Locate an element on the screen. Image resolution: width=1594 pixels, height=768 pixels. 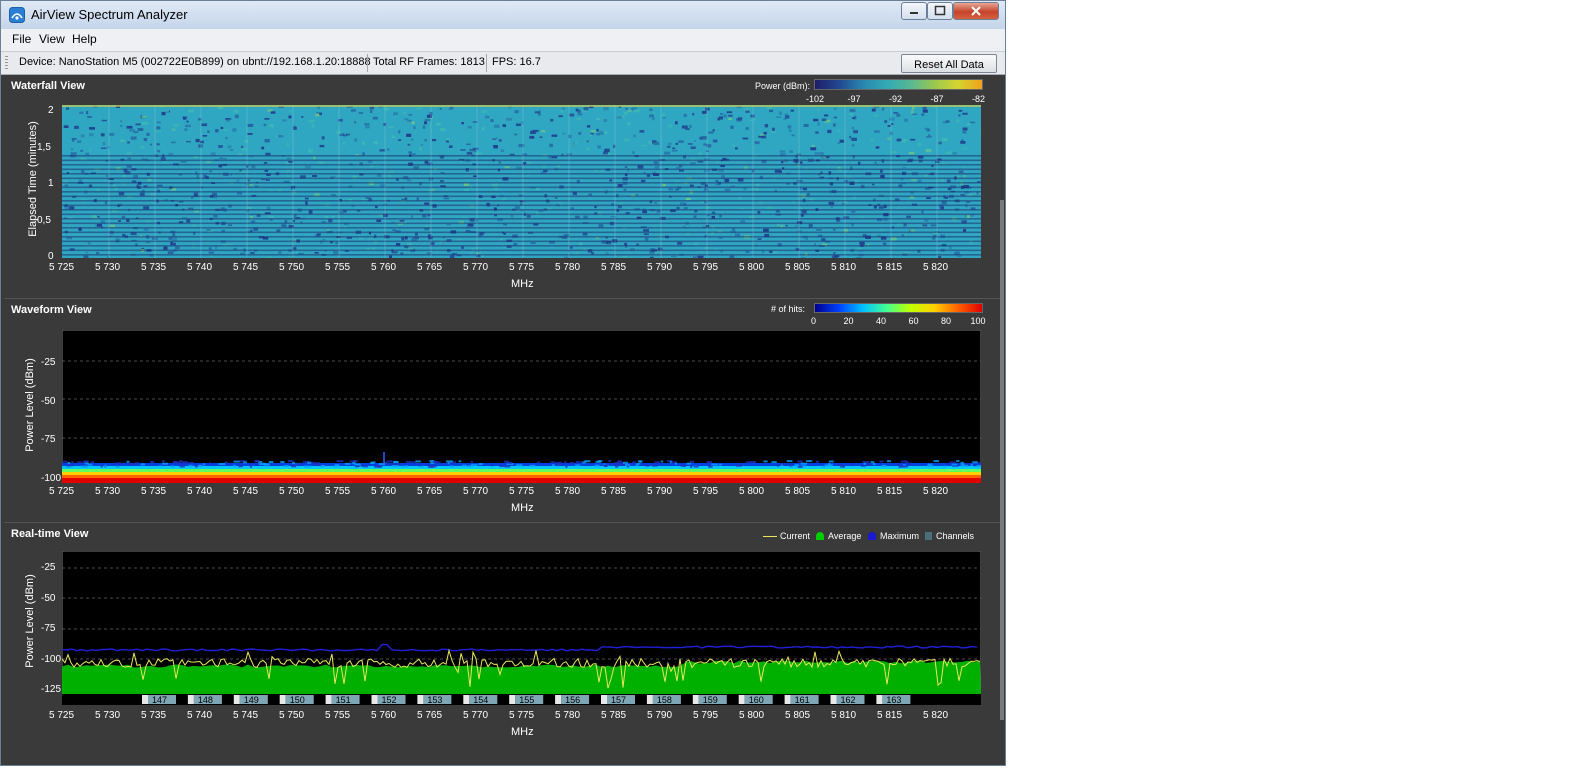
current-legend-swatch is located at coordinates (770, 536).